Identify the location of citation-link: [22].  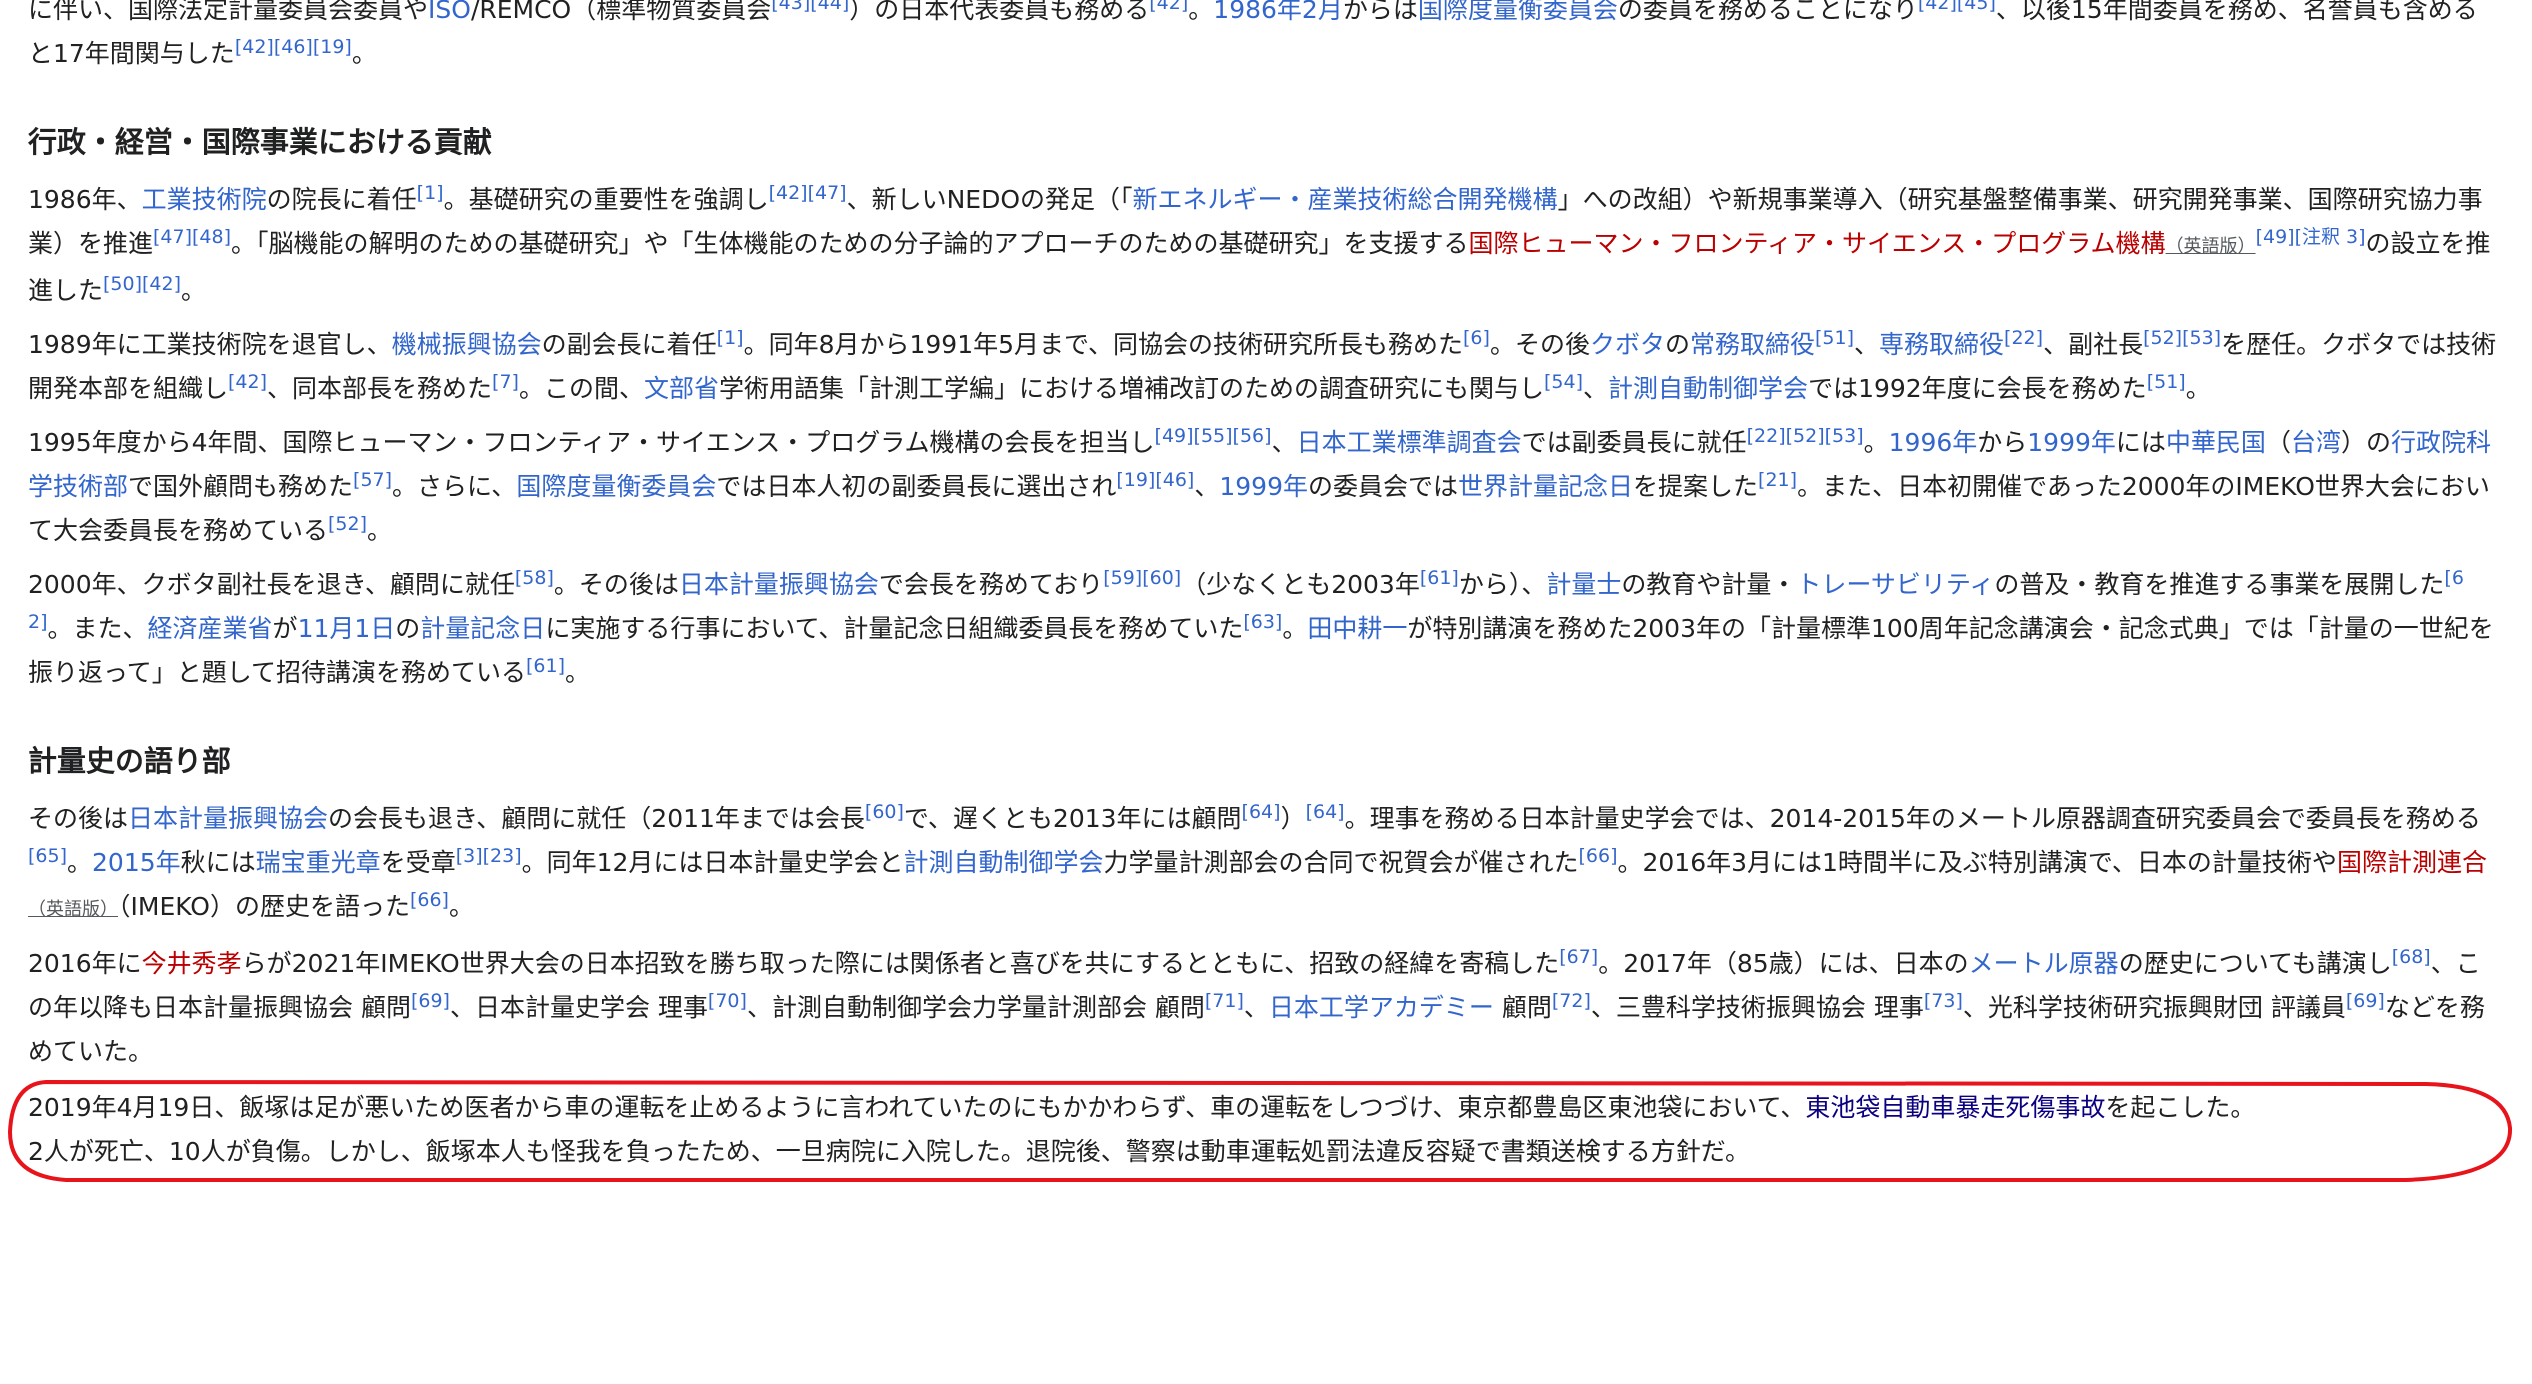
(2023, 338).